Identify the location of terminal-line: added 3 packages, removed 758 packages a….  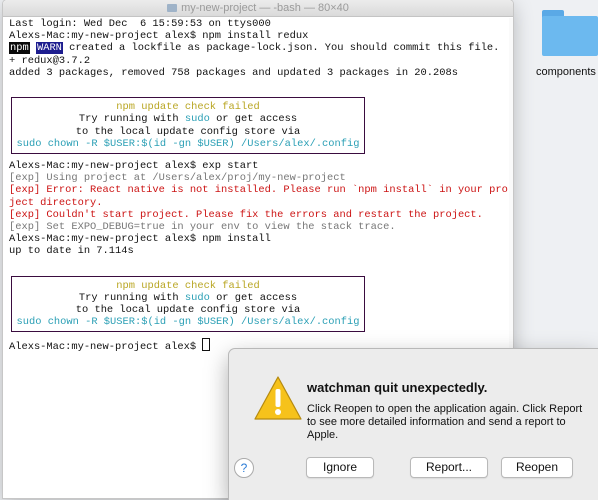
(233, 72).